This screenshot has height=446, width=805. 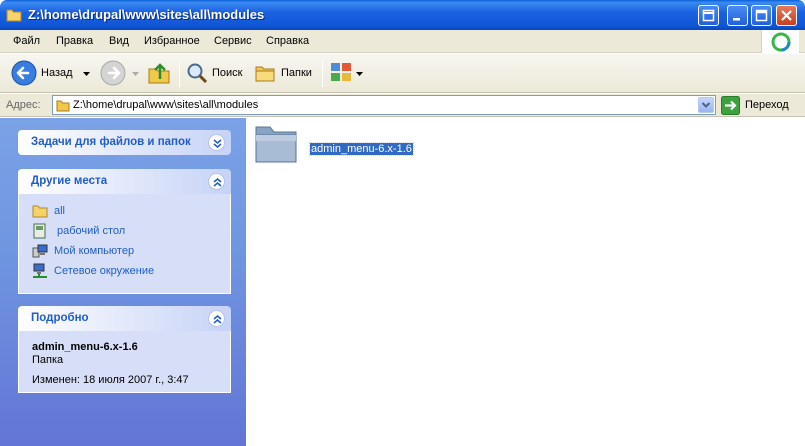 I want to click on details-title: Подробно, so click(x=60, y=318).